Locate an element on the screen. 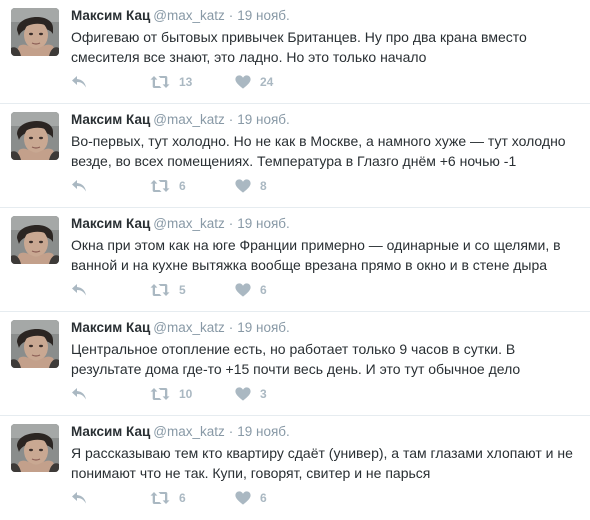 Image resolution: width=590 pixels, height=520 pixels. like-button: 24 is located at coordinates (254, 82).